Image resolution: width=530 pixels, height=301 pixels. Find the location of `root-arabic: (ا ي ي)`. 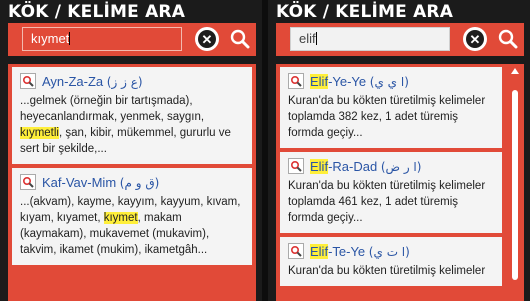

root-arabic: (ا ي ي) is located at coordinates (389, 81).